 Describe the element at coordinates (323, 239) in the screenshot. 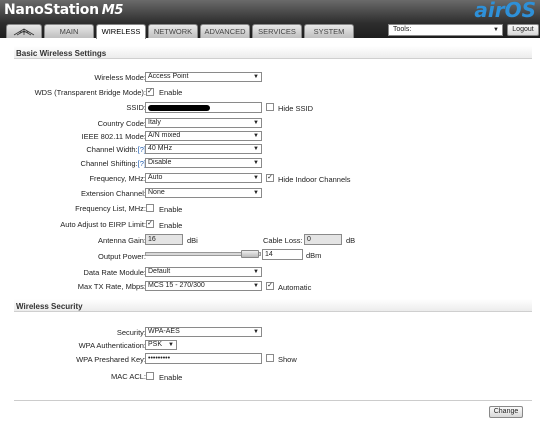

I see `cable-loss-input: 0` at that location.